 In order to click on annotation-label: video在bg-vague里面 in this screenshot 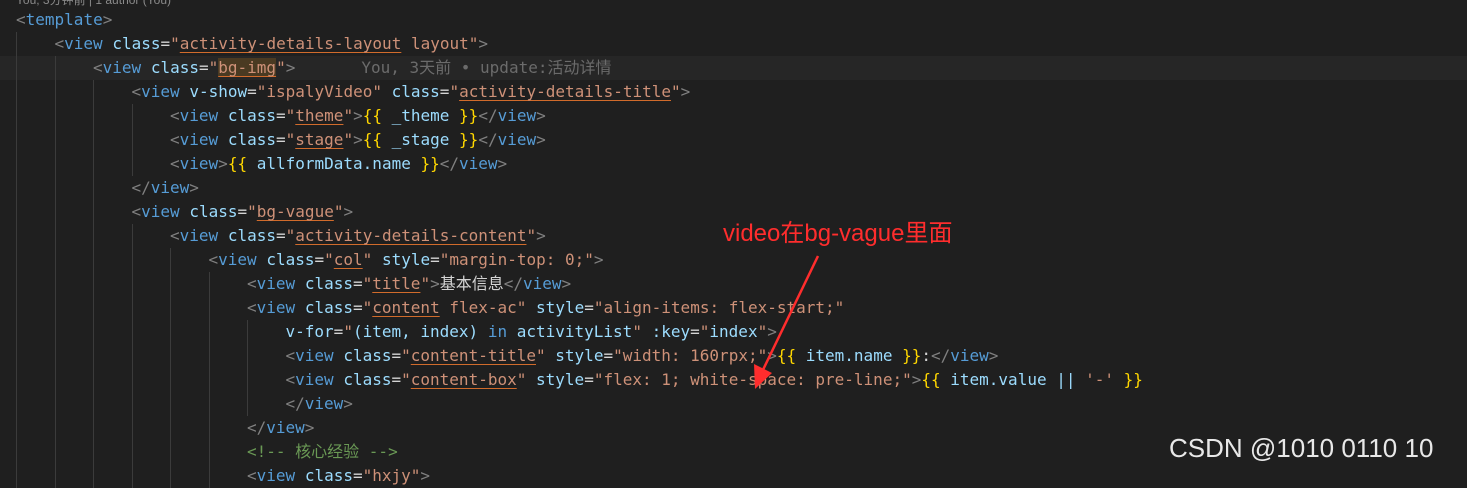, I will do `click(838, 233)`.